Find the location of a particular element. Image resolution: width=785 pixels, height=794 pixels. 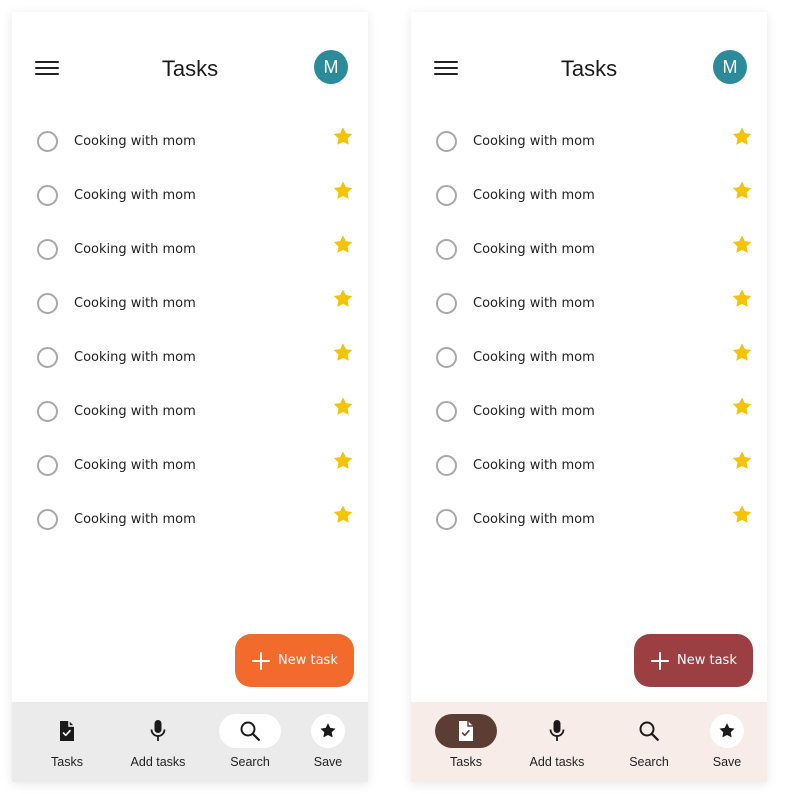

microphone-icon is located at coordinates (557, 731).